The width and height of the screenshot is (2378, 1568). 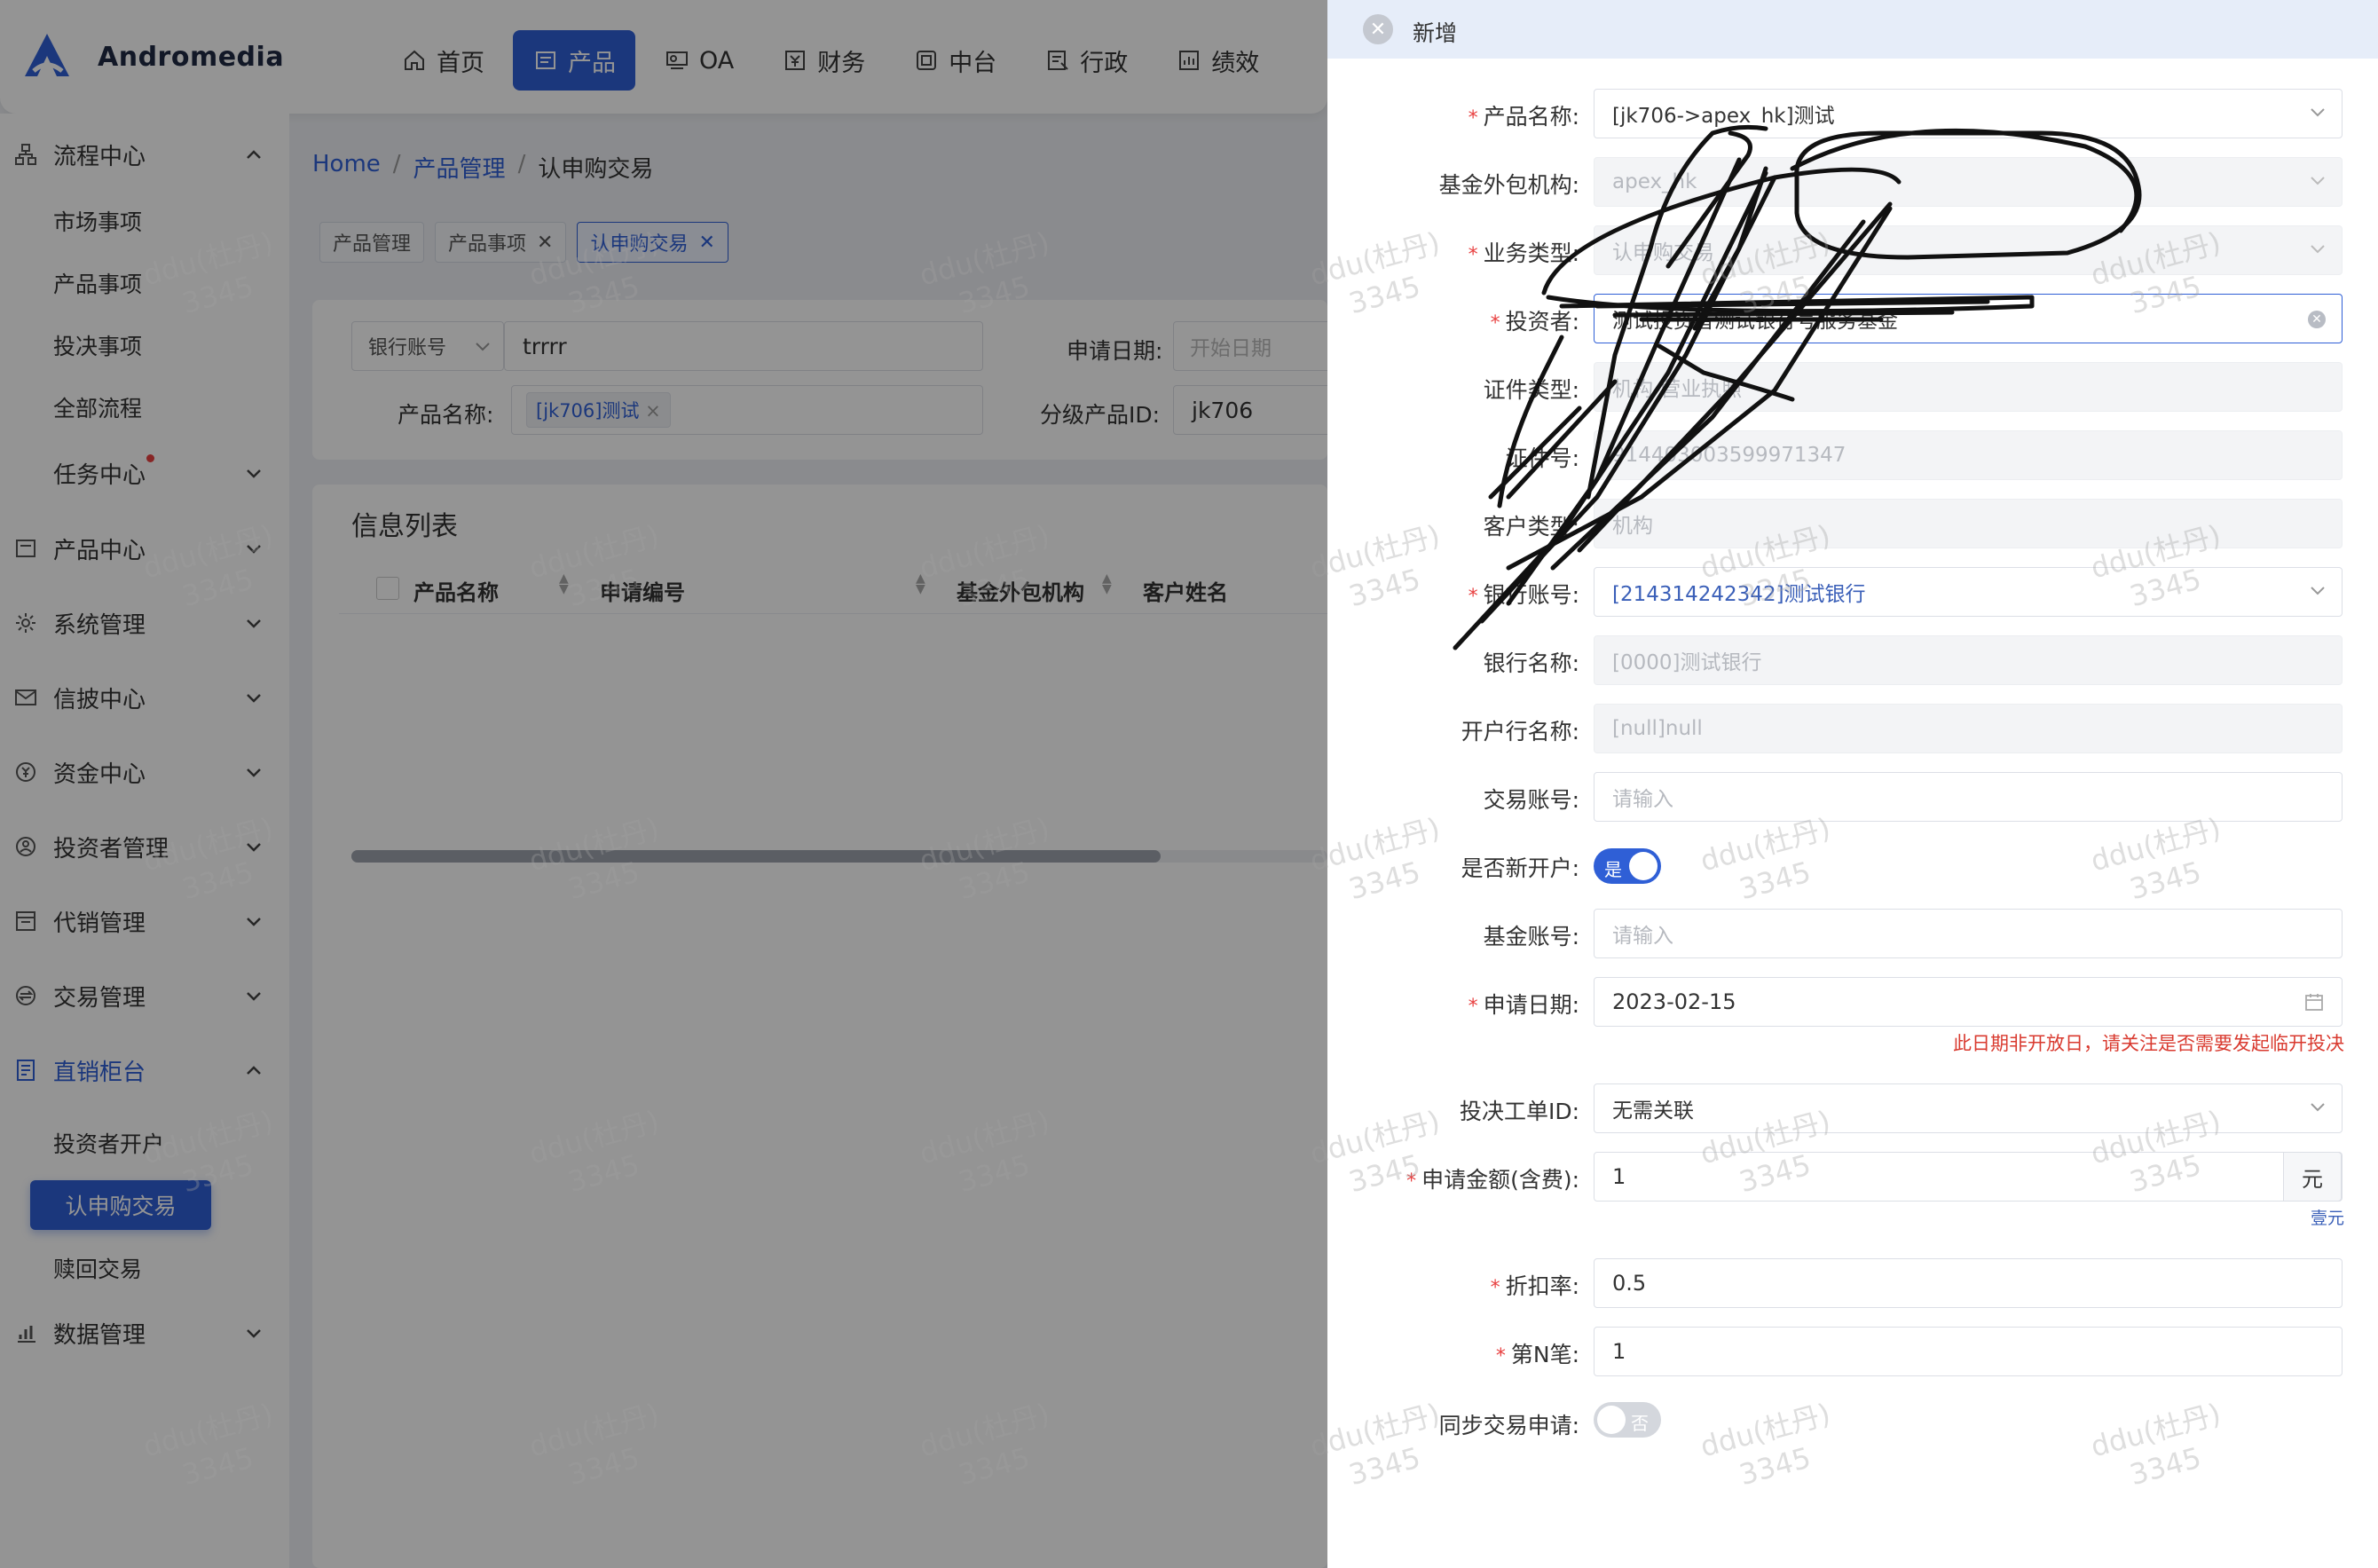 I want to click on trade-account-placeholder: 请输入, so click(x=1642, y=800).